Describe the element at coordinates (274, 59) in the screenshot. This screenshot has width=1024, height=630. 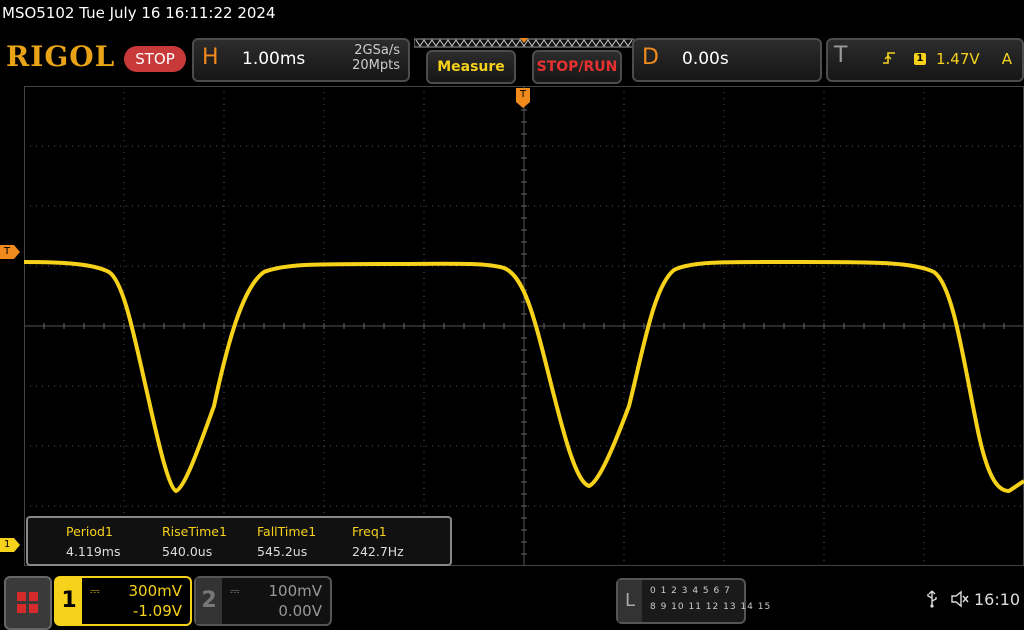
I see `time-scale: 1.00ms` at that location.